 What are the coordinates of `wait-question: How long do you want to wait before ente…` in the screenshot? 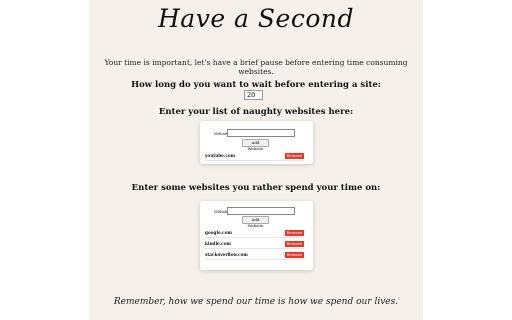 It's located at (256, 85).